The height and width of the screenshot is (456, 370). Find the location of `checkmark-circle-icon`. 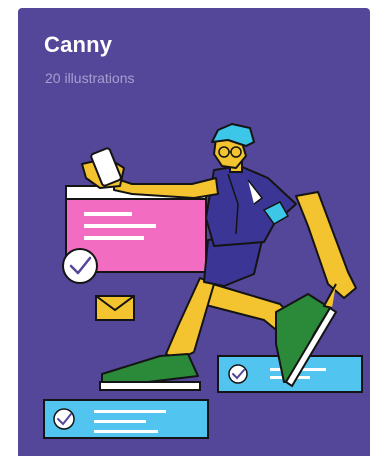

checkmark-circle-icon is located at coordinates (80, 266).